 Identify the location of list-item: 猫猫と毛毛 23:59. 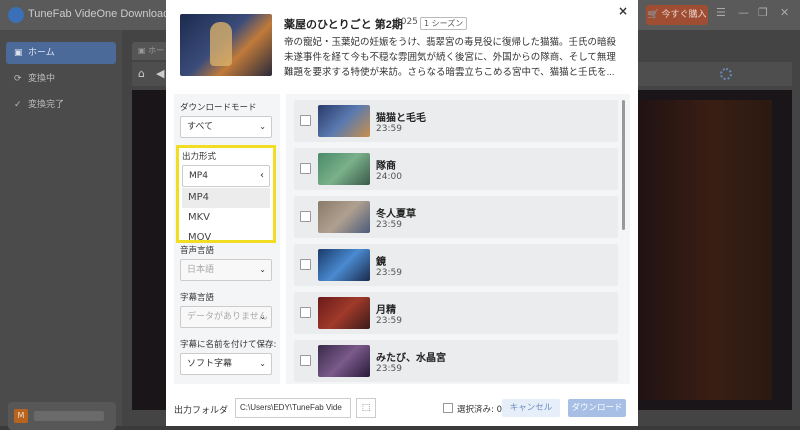
(456, 121).